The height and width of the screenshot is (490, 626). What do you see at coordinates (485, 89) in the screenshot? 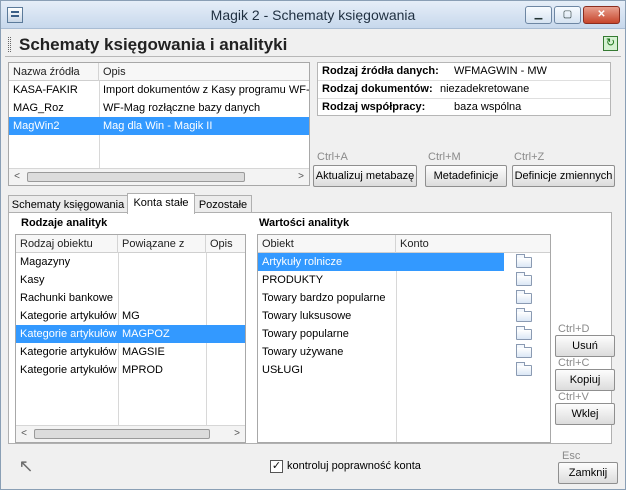
I see `info-value: niezadekretowane` at bounding box center [485, 89].